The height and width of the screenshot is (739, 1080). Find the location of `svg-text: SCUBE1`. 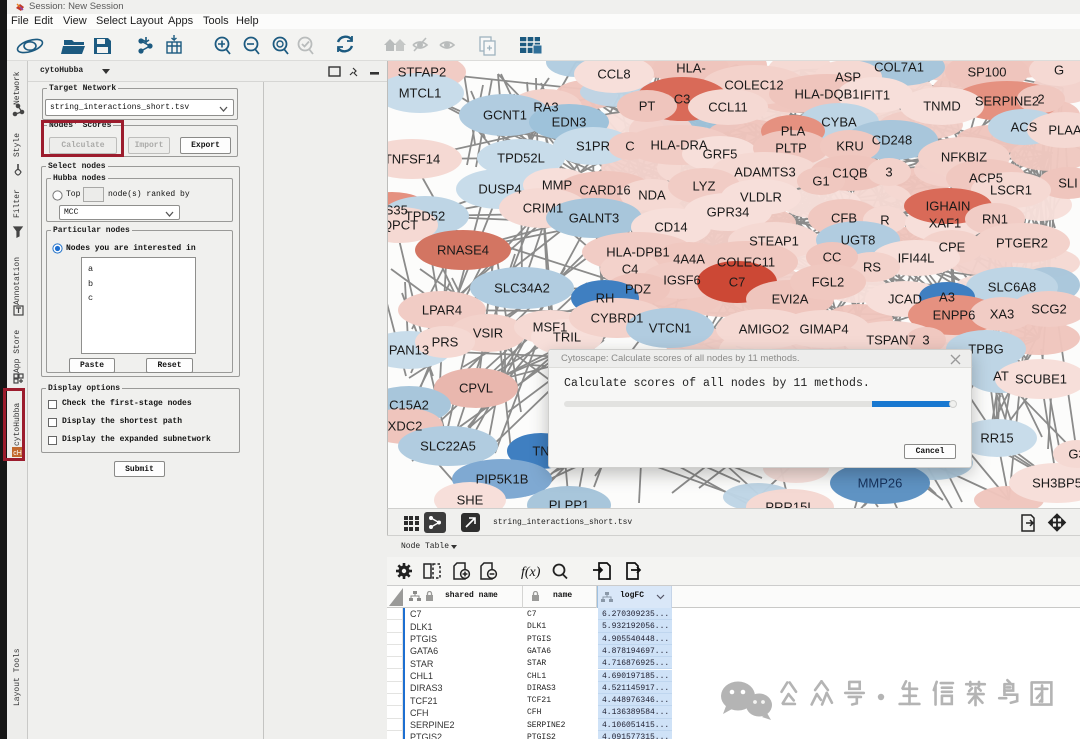

svg-text: SCUBE1 is located at coordinates (1041, 379).